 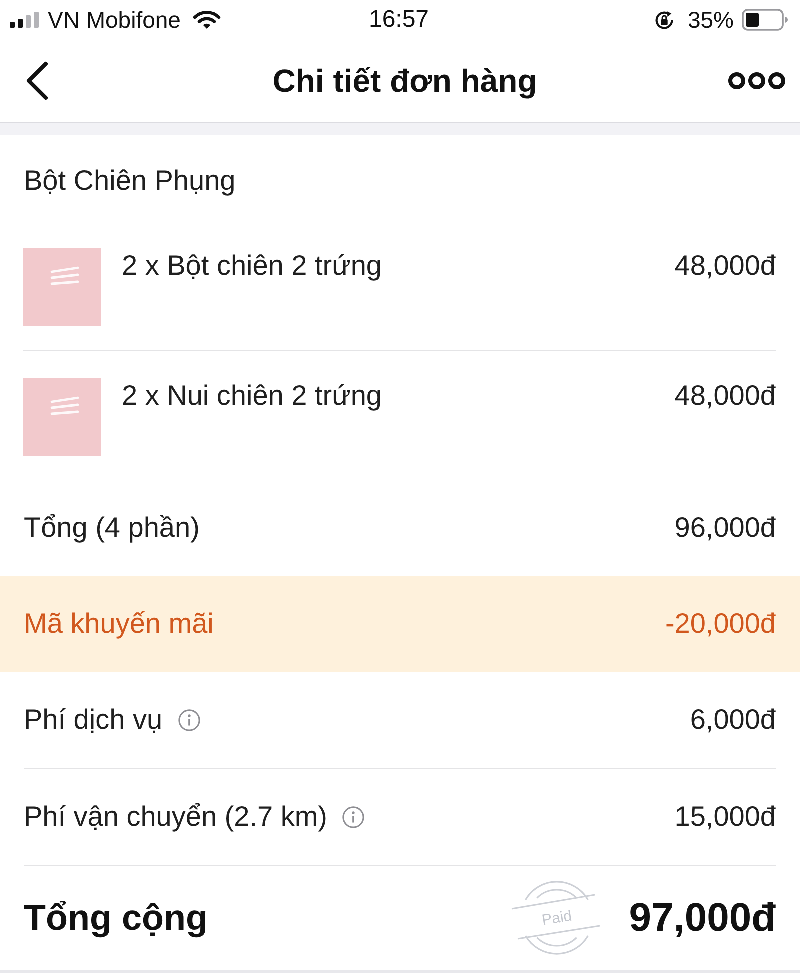 What do you see at coordinates (112, 528) in the screenshot?
I see `subtotal-label: Tổng (4 phần)` at bounding box center [112, 528].